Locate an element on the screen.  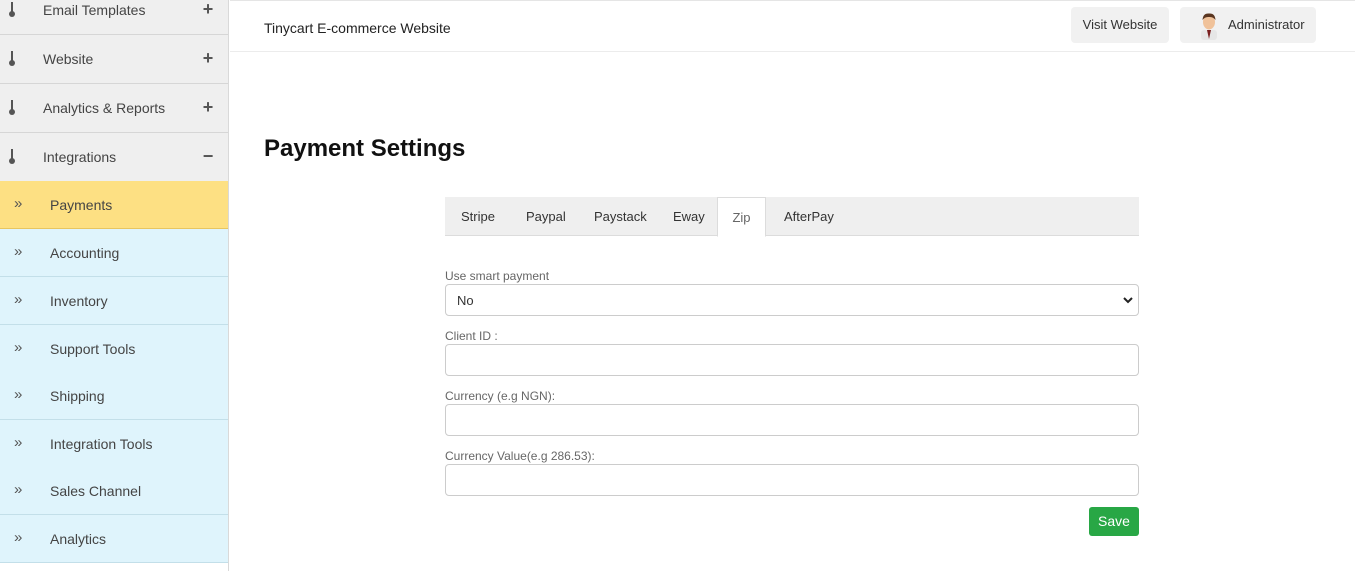
sidebar-item-integration-tools: » Integration Tools is located at coordinates (114, 444).